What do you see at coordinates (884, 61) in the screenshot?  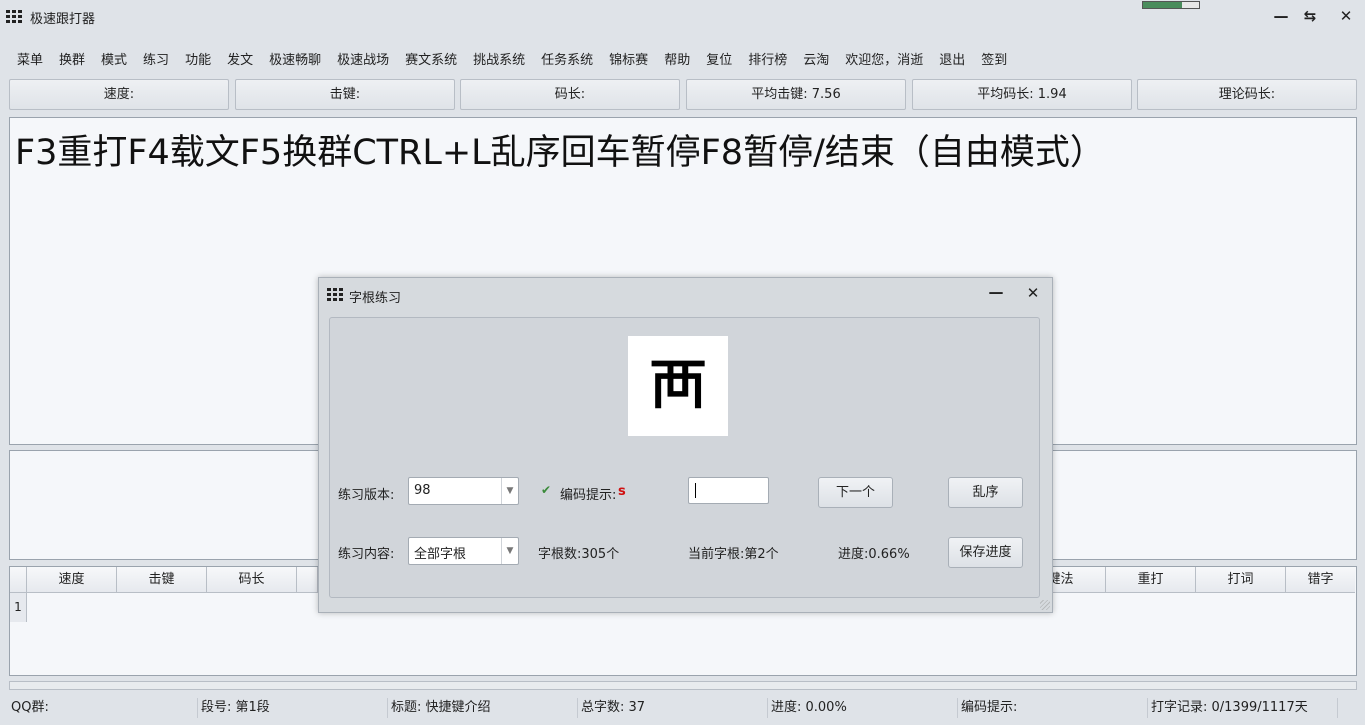 I see `menu-item-welcome: 欢迎您，消逝` at bounding box center [884, 61].